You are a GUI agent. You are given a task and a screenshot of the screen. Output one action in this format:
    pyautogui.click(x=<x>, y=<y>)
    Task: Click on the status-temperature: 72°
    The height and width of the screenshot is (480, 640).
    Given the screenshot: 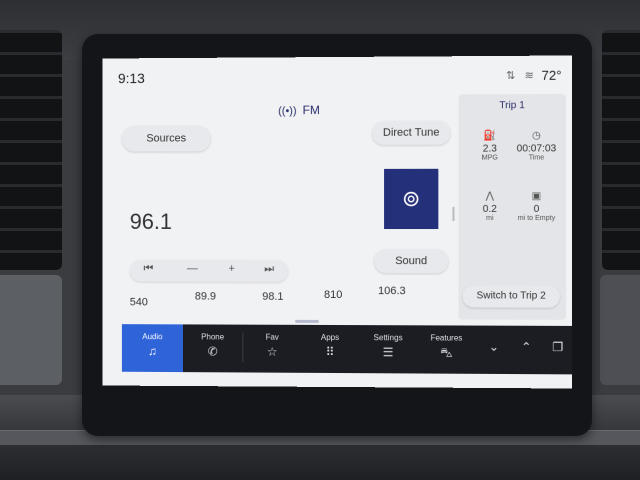 What is the action you would take?
    pyautogui.click(x=551, y=75)
    